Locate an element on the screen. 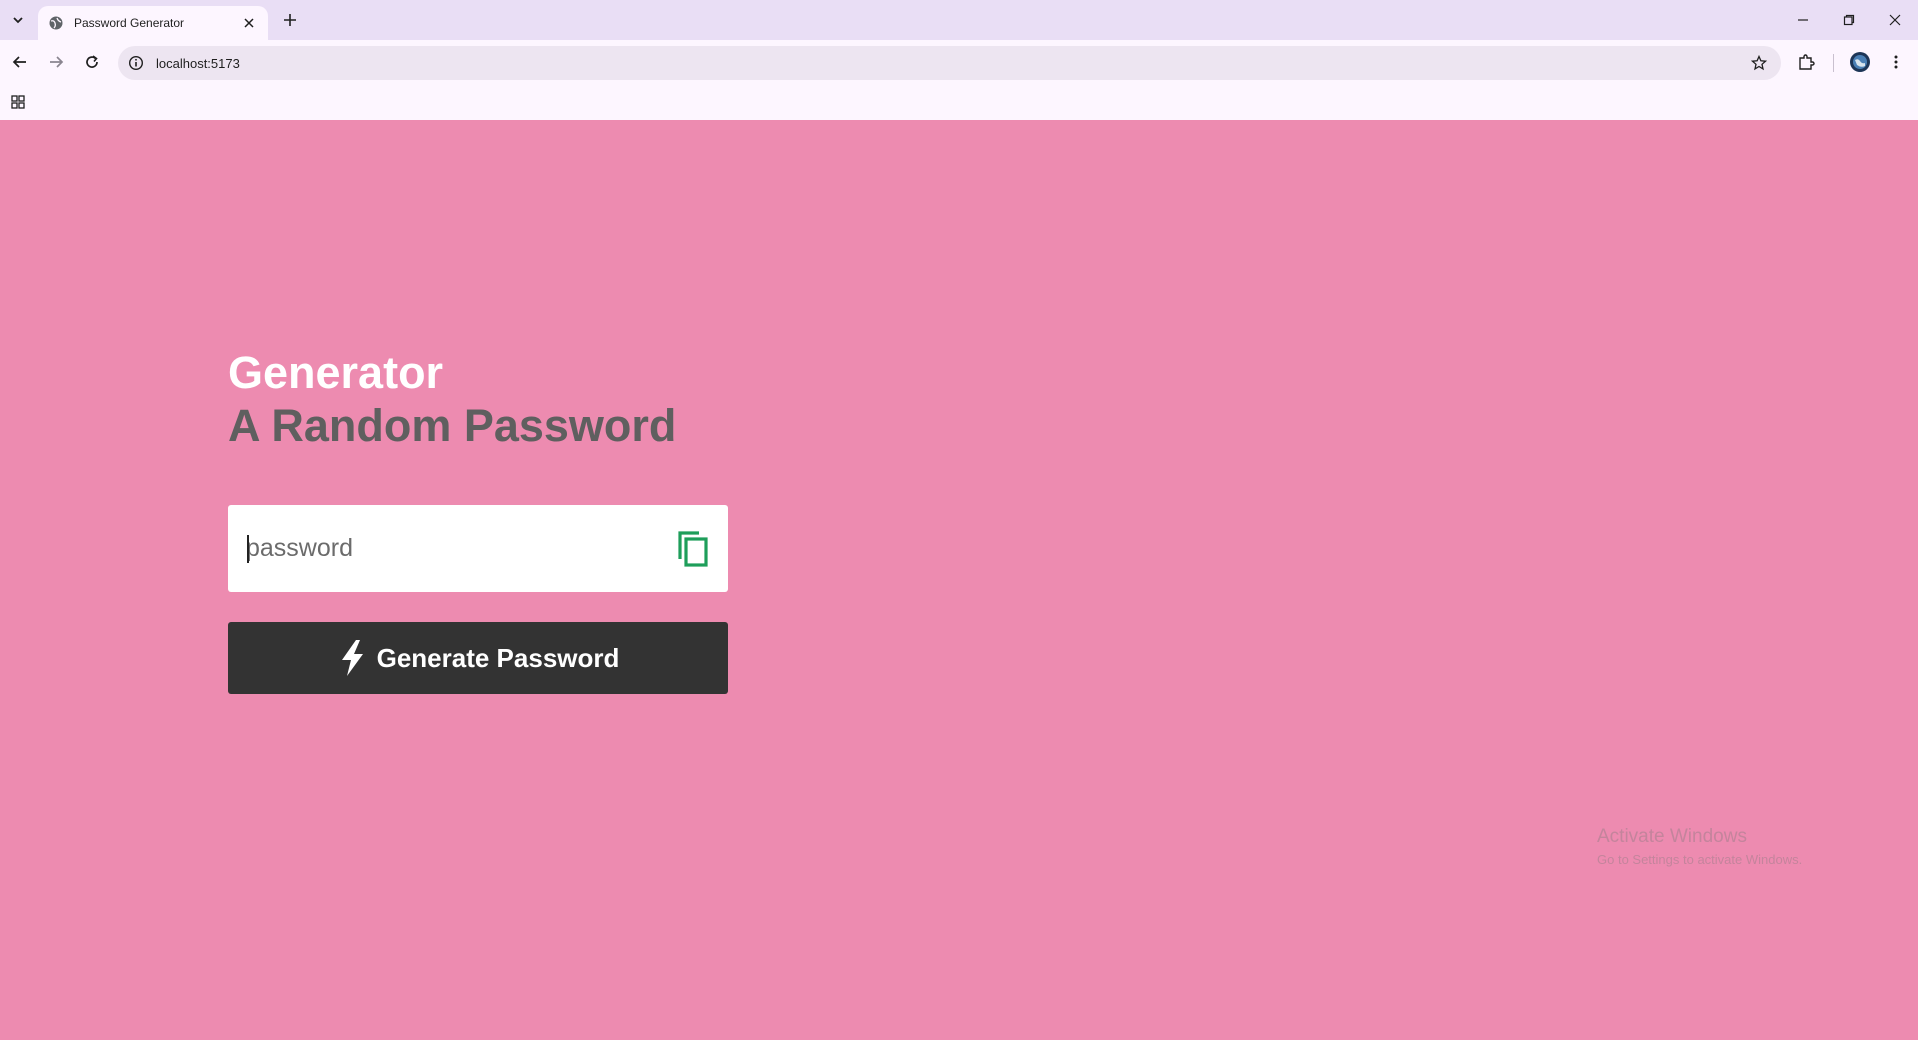 The height and width of the screenshot is (1040, 1918). reload-icon is located at coordinates (92, 61).